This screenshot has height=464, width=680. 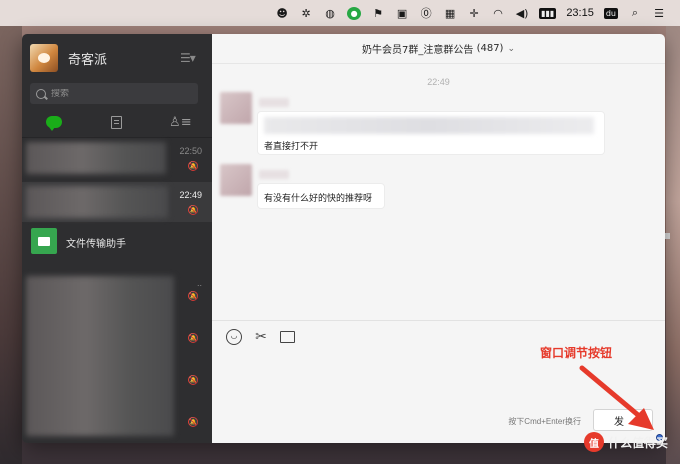 I want to click on flag-icon: ⚑, so click(x=378, y=13).